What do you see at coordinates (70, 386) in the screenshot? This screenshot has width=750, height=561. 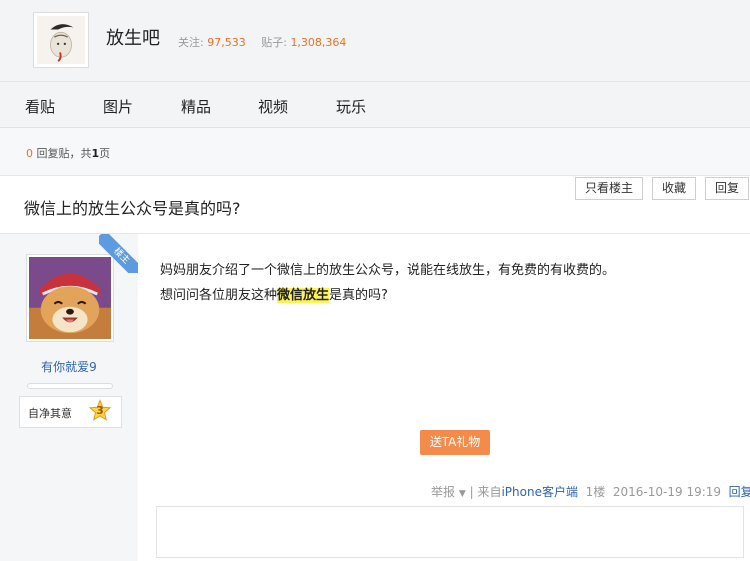 I see `author-exp-bar` at bounding box center [70, 386].